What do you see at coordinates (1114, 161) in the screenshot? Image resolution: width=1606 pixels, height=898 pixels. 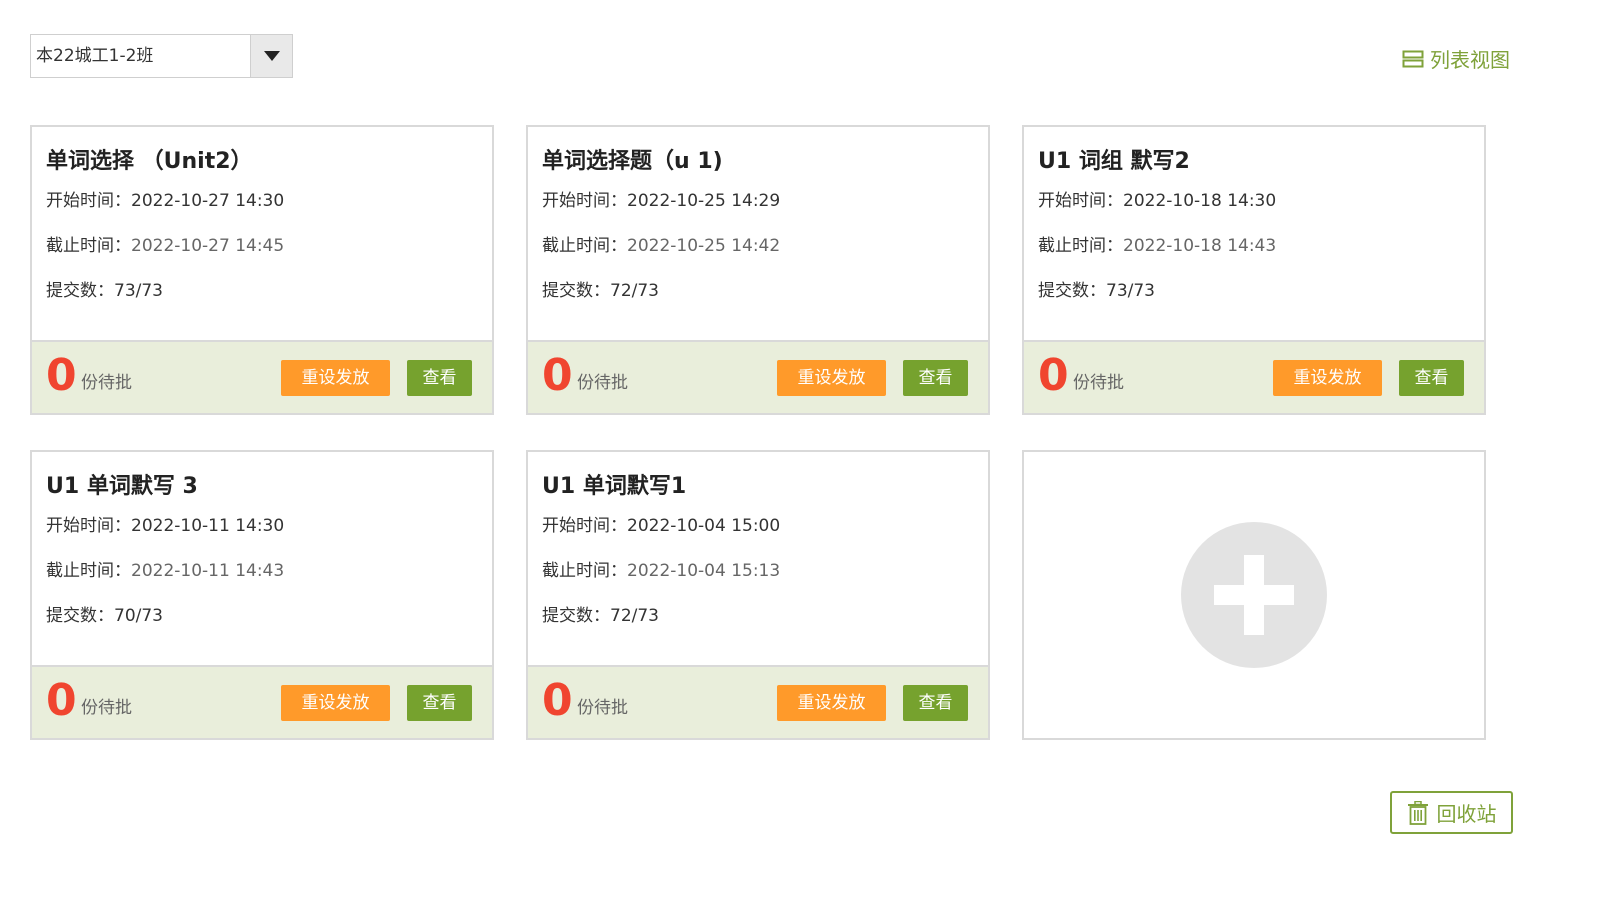 I see `card-title: U1 词组 默写2` at bounding box center [1114, 161].